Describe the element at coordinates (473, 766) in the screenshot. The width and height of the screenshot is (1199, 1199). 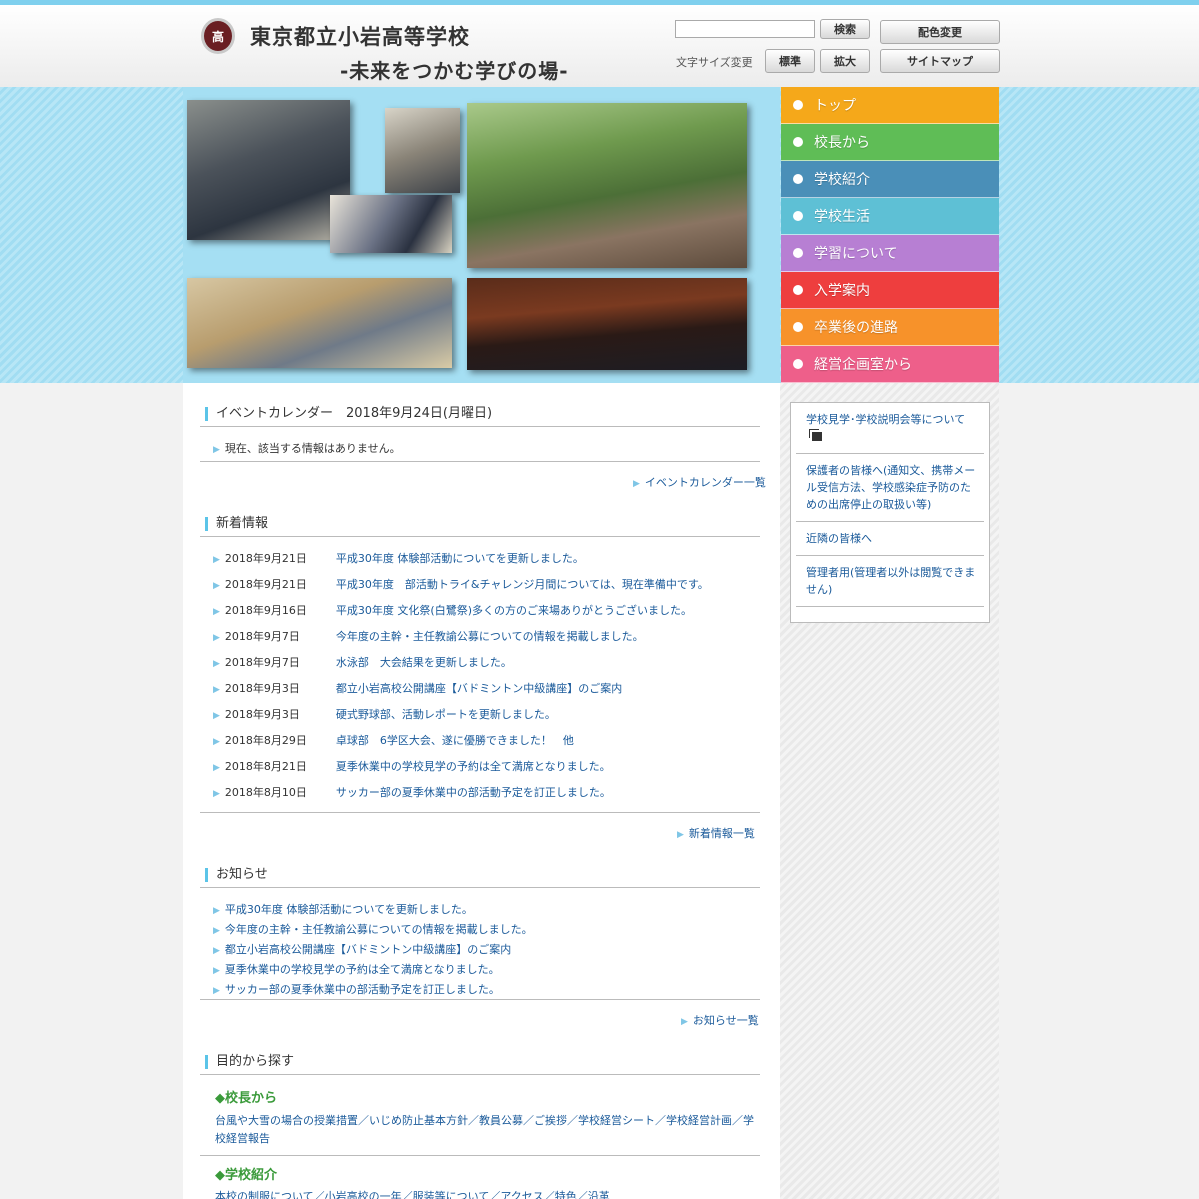
I see `news-link: 夏季休業中の学校見学の予約は全て満席となりました。` at that location.